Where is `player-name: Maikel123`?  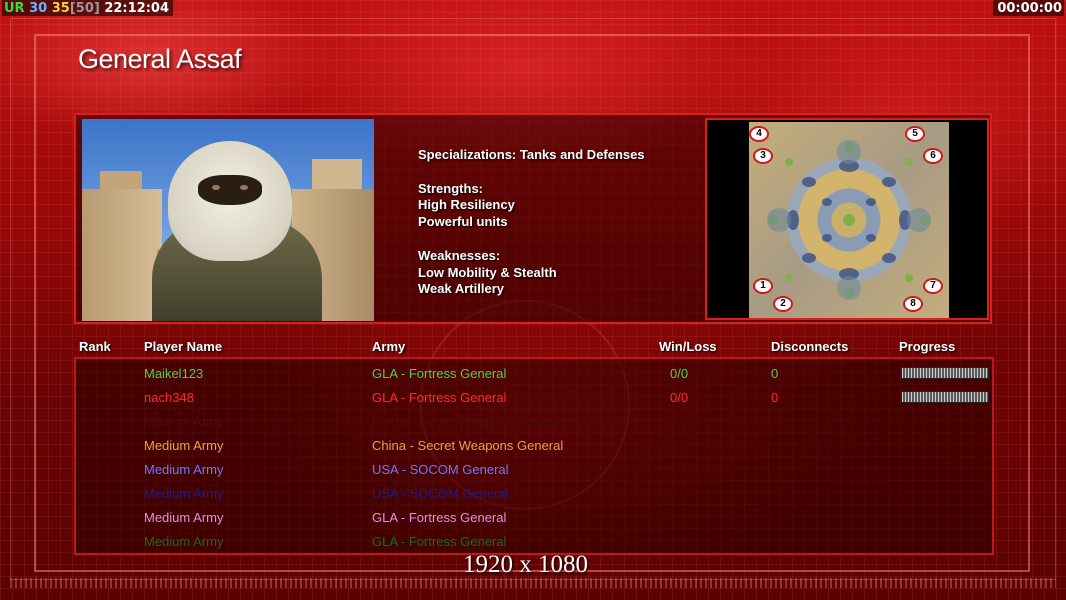
player-name: Maikel123 is located at coordinates (174, 373).